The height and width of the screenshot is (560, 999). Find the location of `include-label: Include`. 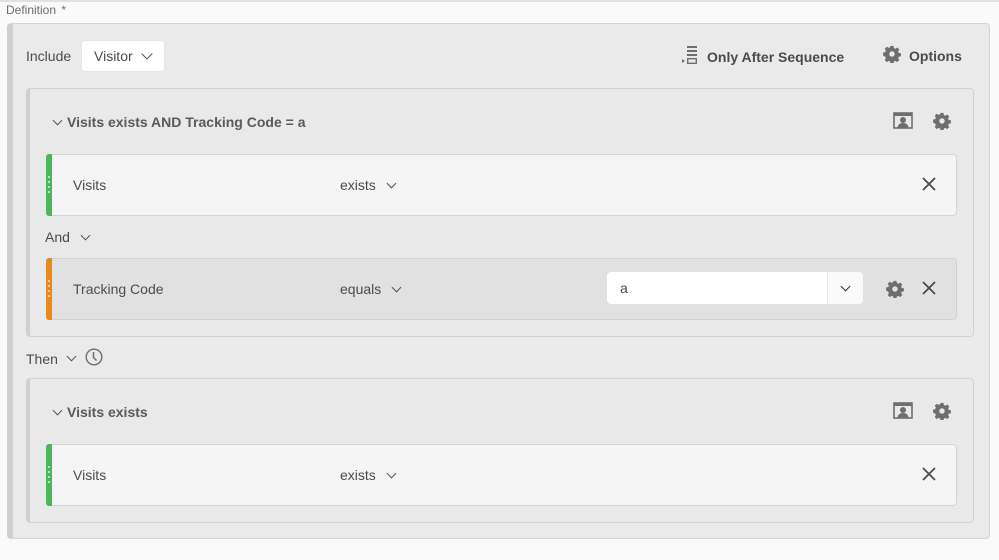

include-label: Include is located at coordinates (49, 56).